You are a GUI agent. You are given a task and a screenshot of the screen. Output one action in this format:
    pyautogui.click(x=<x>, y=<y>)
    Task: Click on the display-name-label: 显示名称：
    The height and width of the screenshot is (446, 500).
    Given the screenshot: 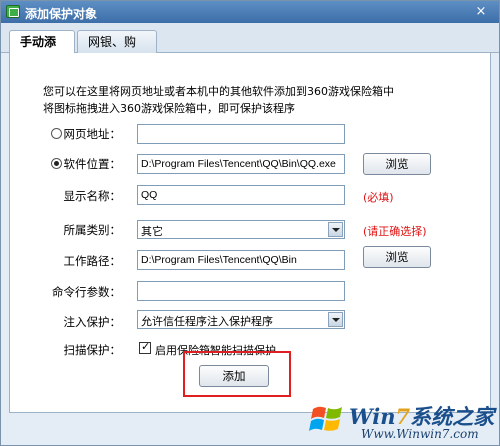 What is the action you would take?
    pyautogui.click(x=92, y=196)
    